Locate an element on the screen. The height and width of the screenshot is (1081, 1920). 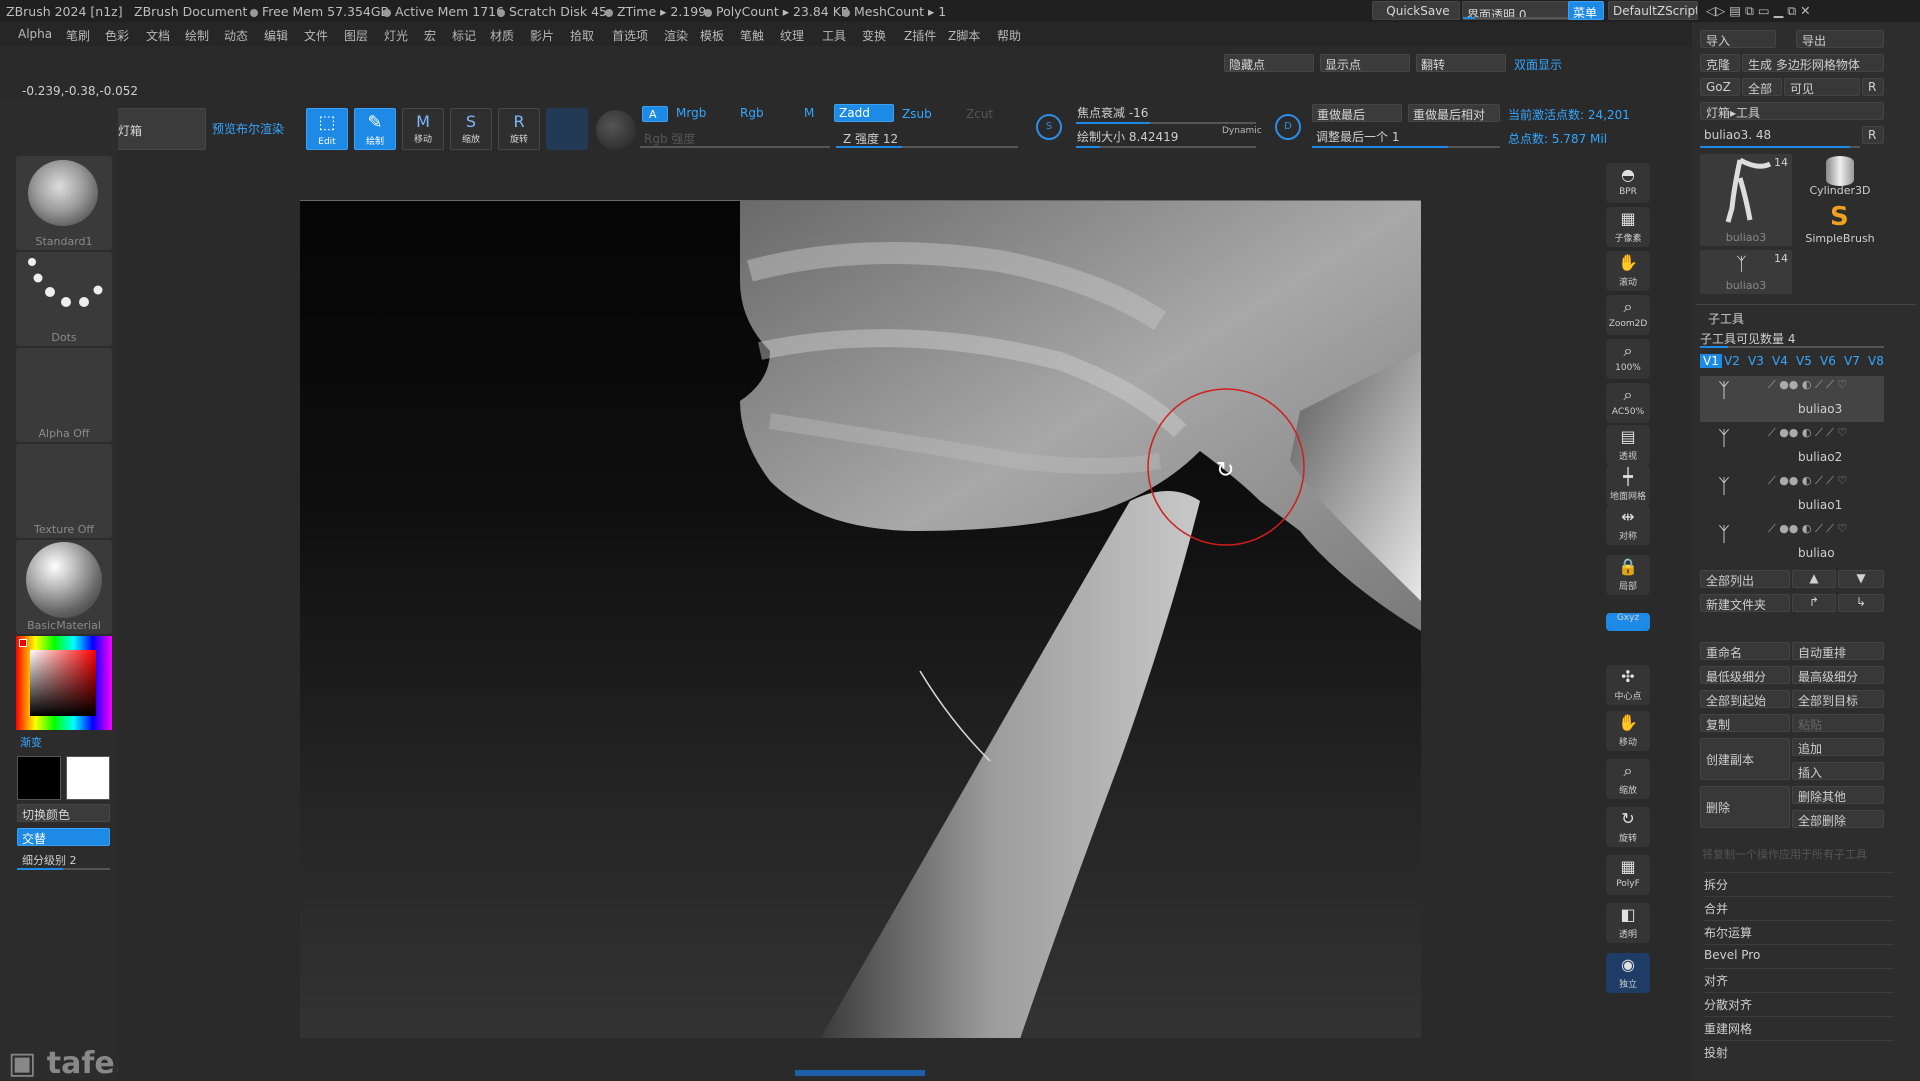
visible-button: 可见 is located at coordinates (1822, 87).